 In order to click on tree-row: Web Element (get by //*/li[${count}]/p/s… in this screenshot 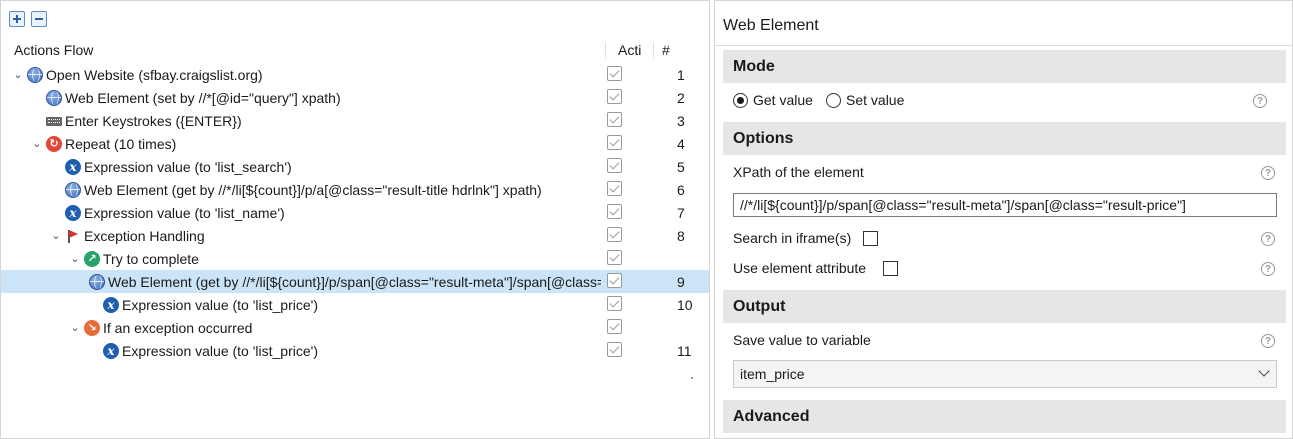, I will do `click(355, 281)`.